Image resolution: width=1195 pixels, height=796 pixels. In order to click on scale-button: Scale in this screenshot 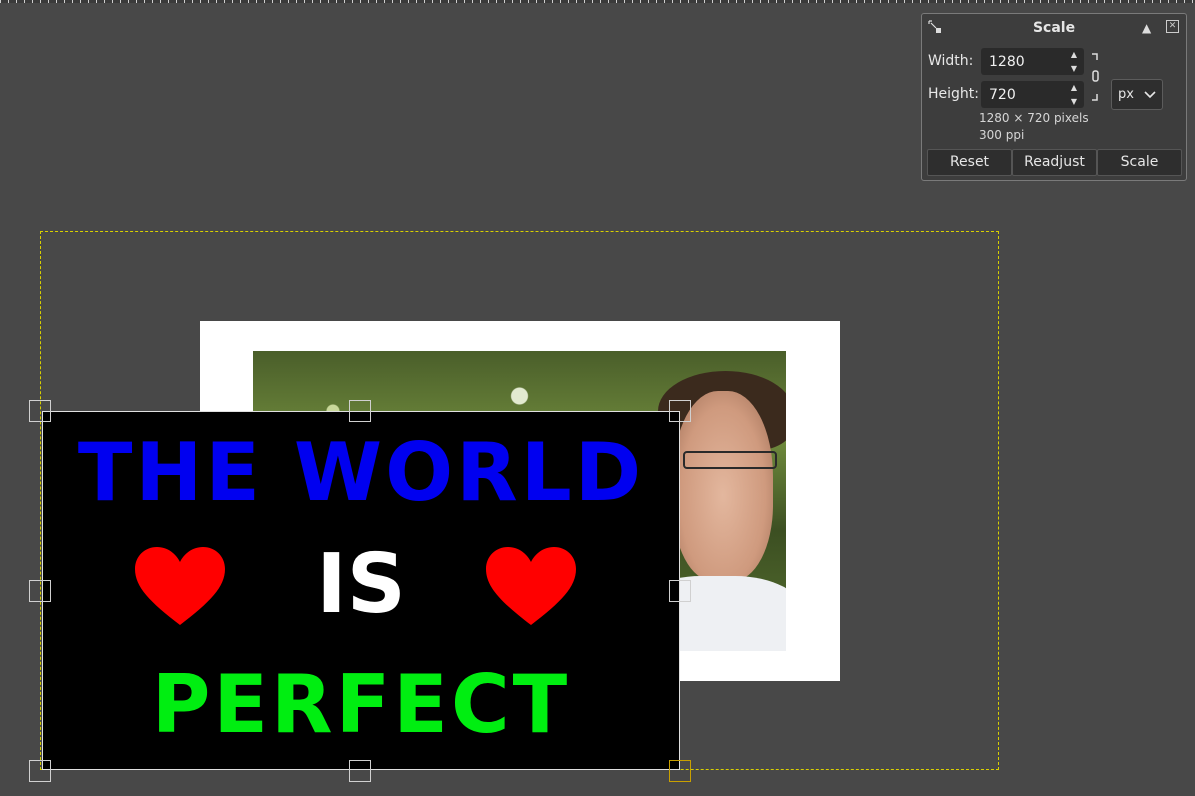, I will do `click(1139, 162)`.